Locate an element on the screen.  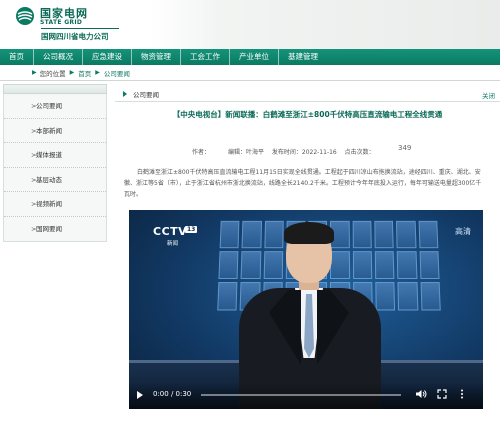
article-title: 【中央电视台】新闻联播：白鹤滩至浙江±800千伏特高压直流输电工程全线贯通 is located at coordinates (307, 114).